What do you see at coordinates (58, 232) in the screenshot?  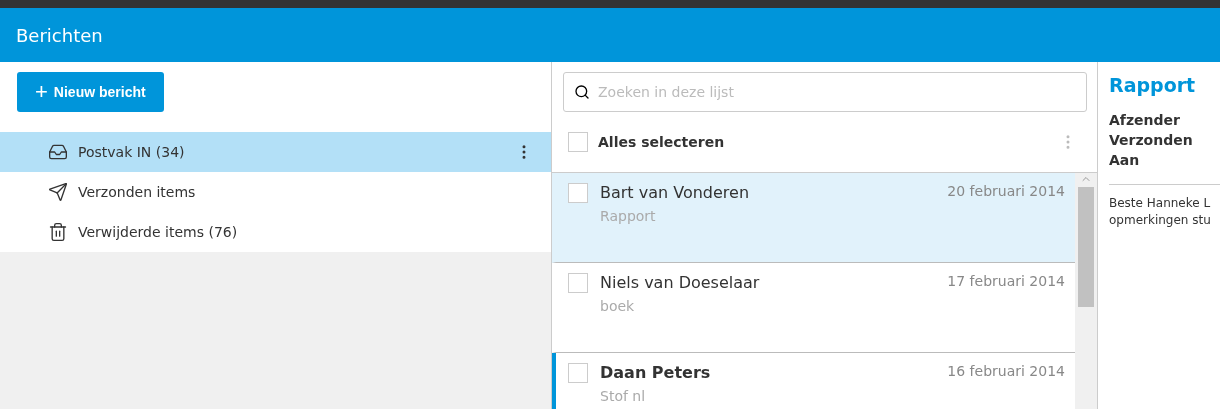 I see `trash-icon` at bounding box center [58, 232].